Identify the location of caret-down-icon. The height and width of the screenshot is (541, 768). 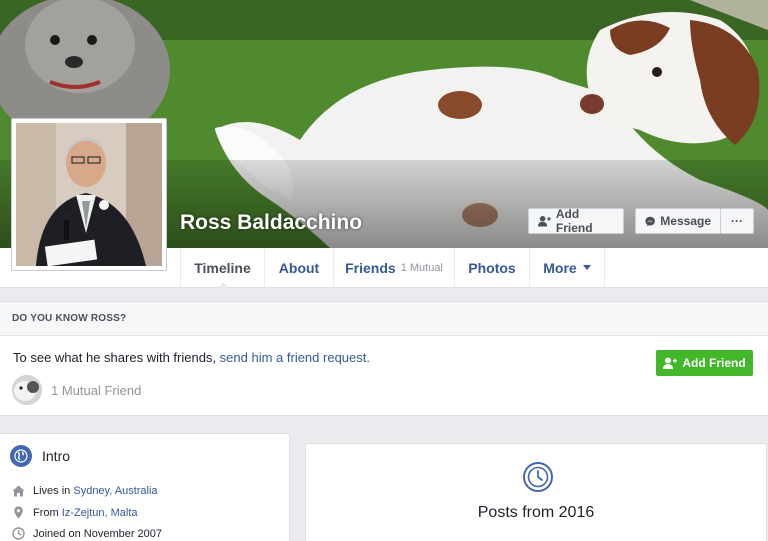
(586, 267).